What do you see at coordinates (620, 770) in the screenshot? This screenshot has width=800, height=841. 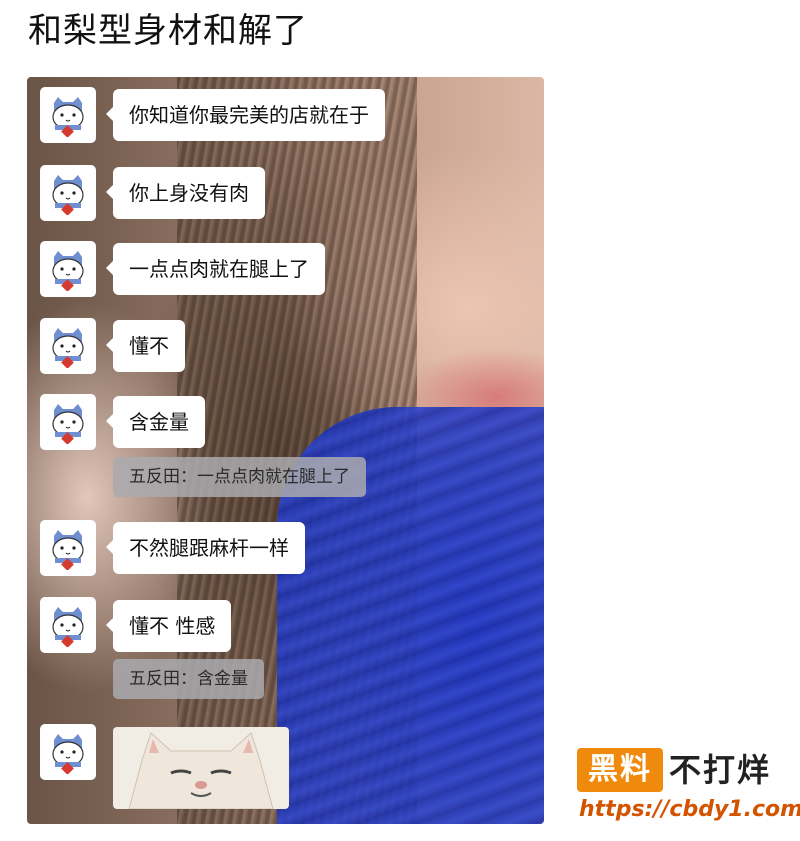 I see `watermark-badge: 黑料` at bounding box center [620, 770].